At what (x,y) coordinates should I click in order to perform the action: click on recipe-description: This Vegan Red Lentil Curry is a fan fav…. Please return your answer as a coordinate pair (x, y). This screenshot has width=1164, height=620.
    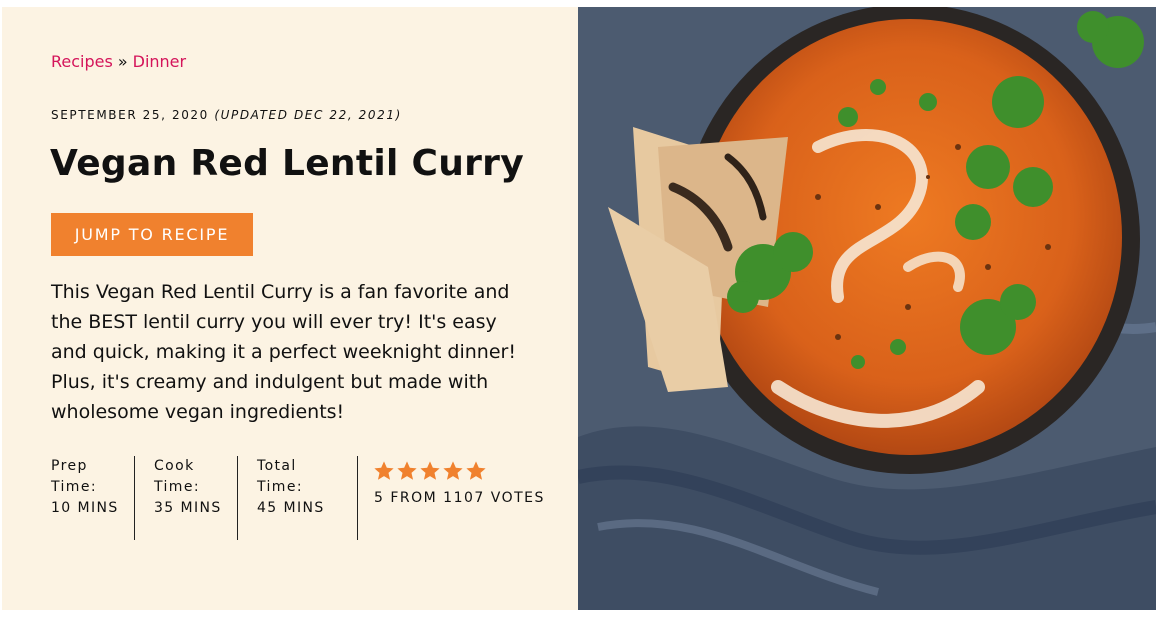
    Looking at the image, I should click on (283, 352).